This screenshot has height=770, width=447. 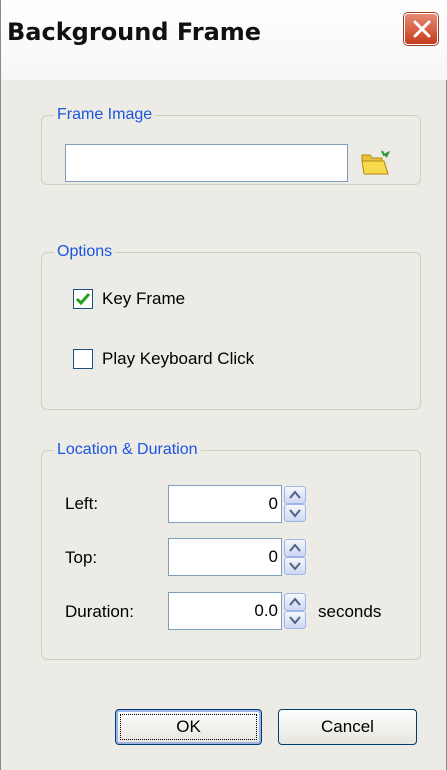 I want to click on top-spinner, so click(x=295, y=557).